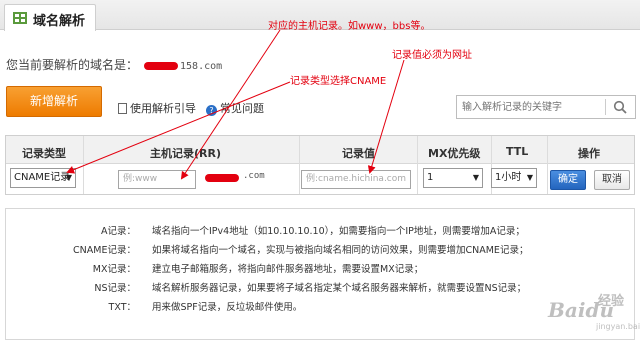 The width and height of the screenshot is (640, 344). I want to click on header-ttl: TTL, so click(517, 151).